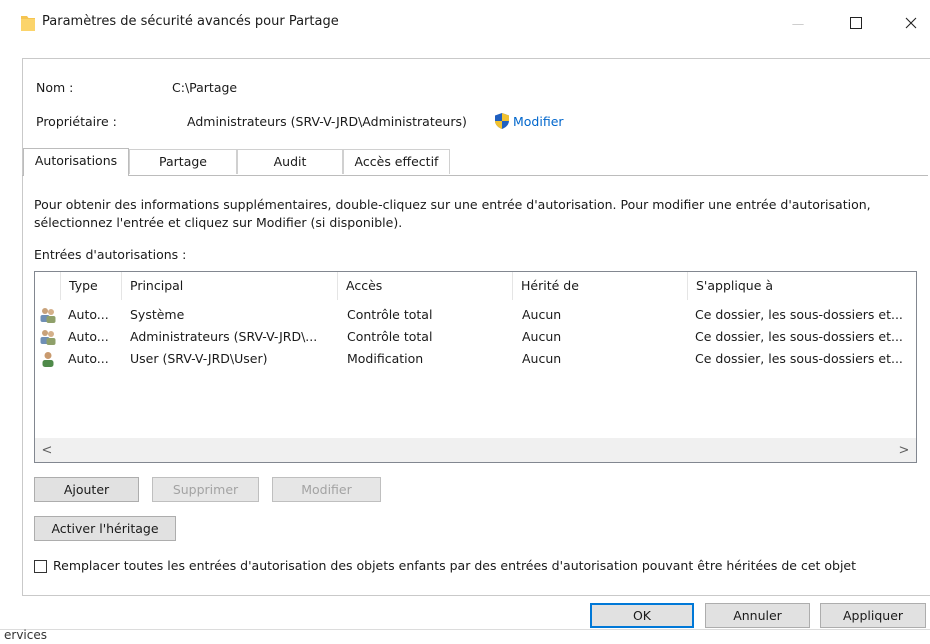  I want to click on header-applies-to: S'applique à, so click(802, 286).